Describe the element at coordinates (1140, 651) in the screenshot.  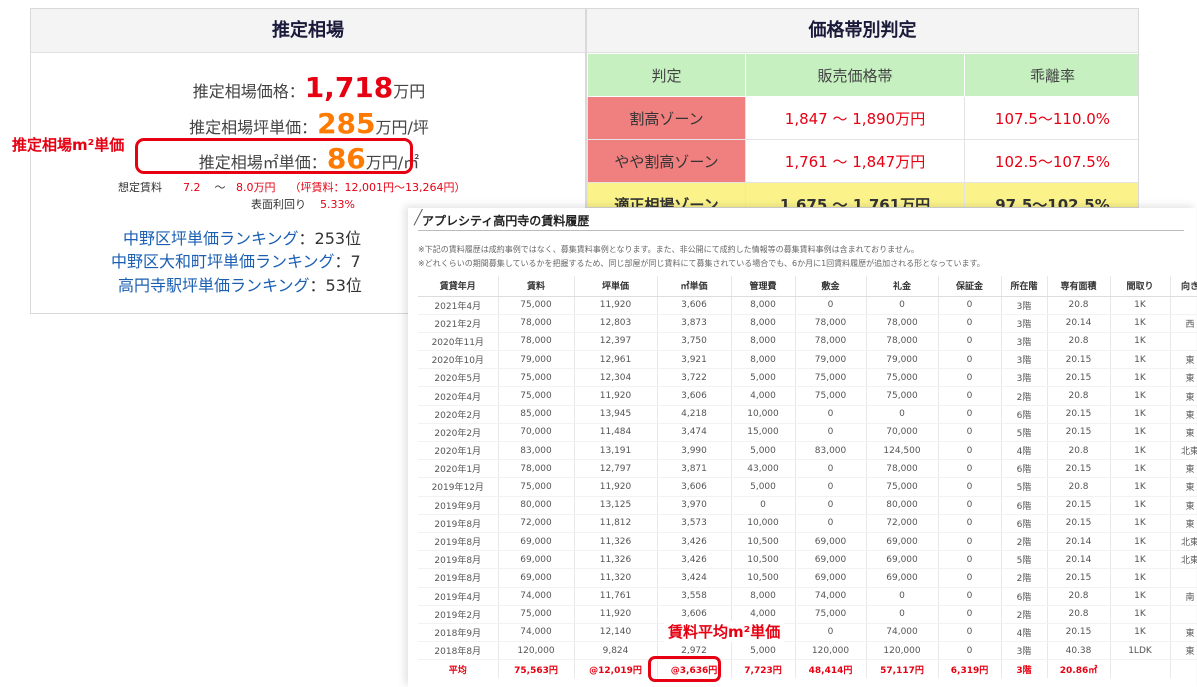
I see `table-cell: 1LDK` at that location.